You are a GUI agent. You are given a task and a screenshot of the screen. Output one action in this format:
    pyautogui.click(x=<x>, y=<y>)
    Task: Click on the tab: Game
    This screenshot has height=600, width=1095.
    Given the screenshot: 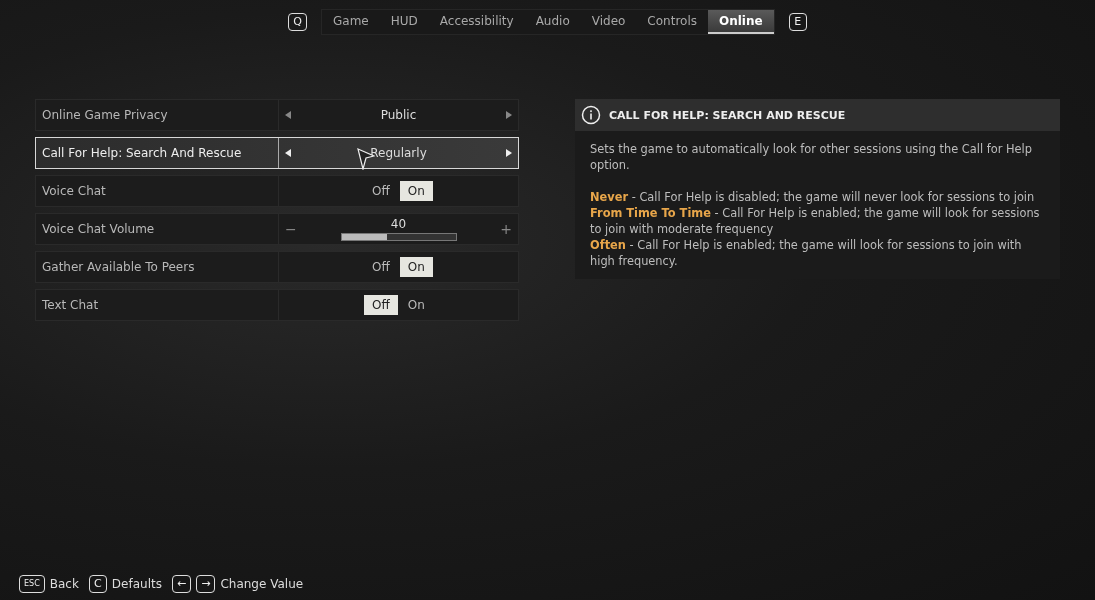 What is the action you would take?
    pyautogui.click(x=351, y=22)
    